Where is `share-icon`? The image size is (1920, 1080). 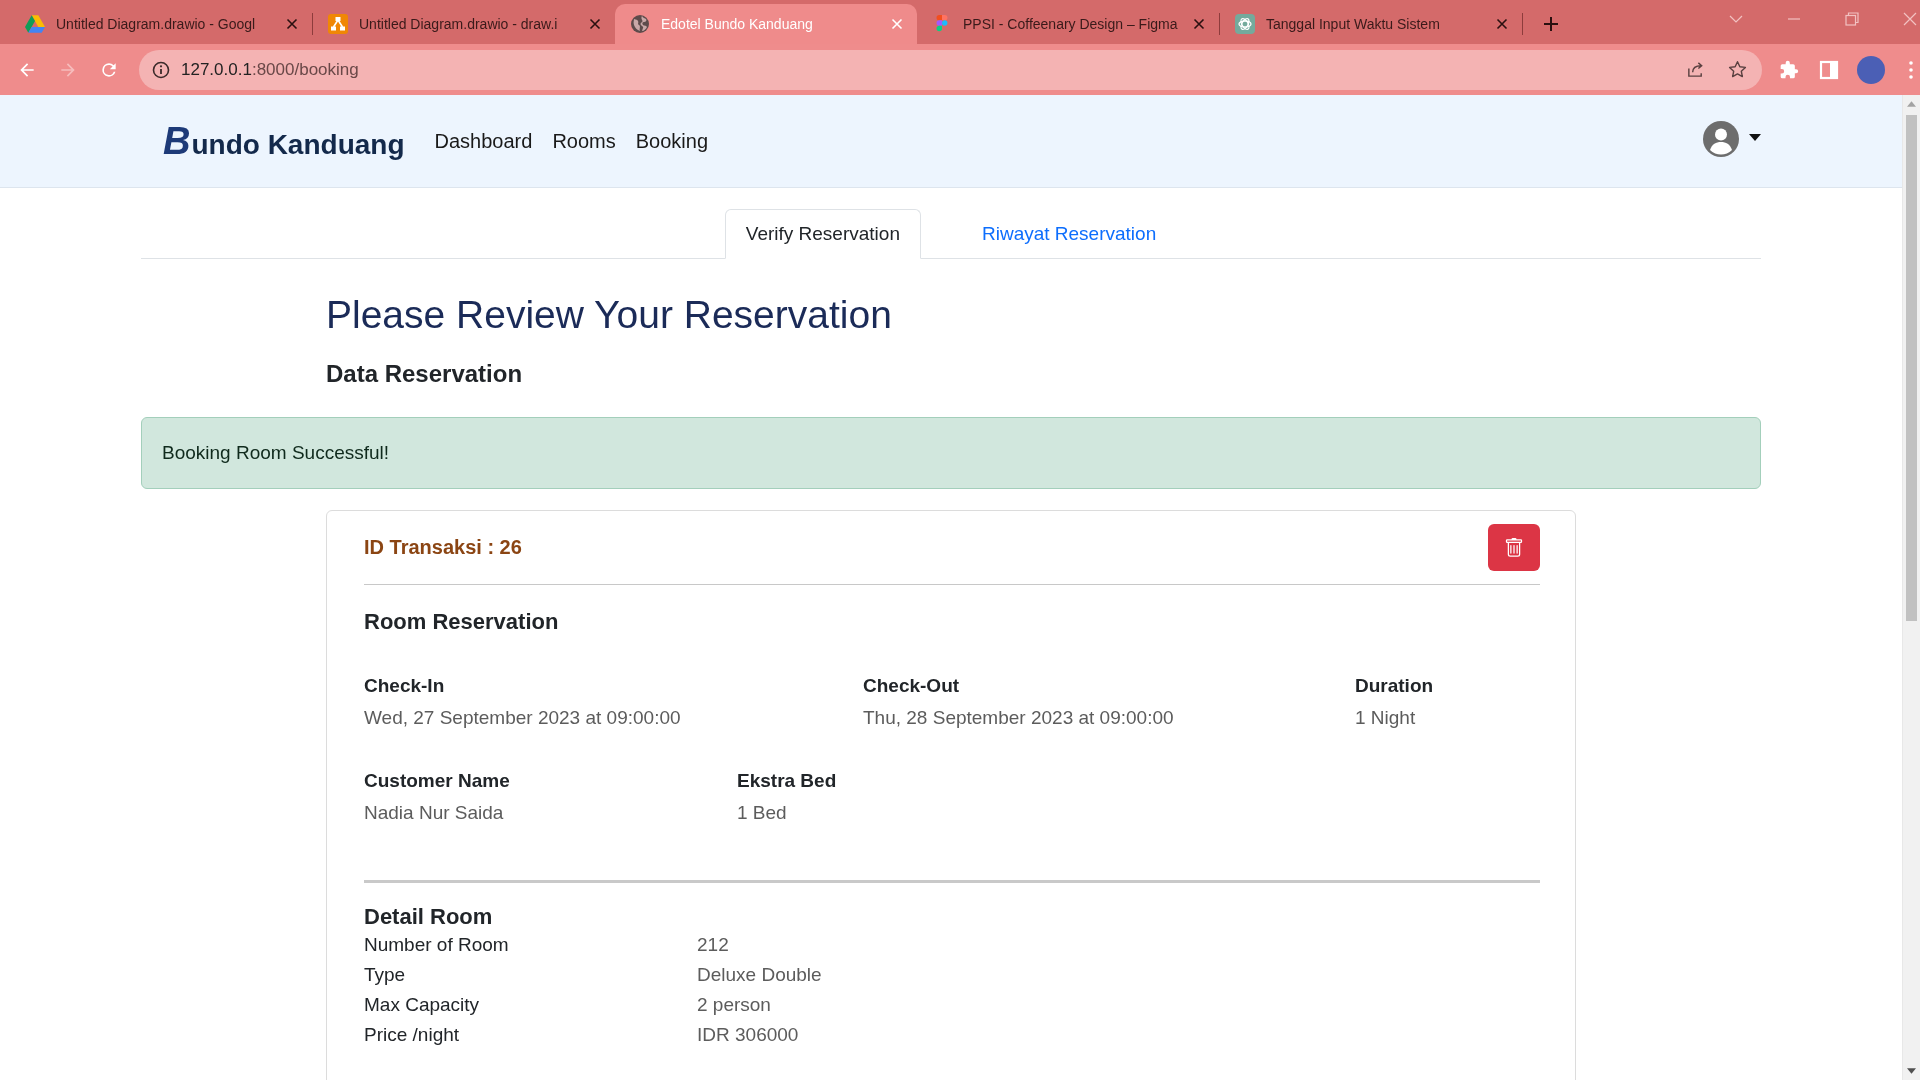 share-icon is located at coordinates (1695, 69).